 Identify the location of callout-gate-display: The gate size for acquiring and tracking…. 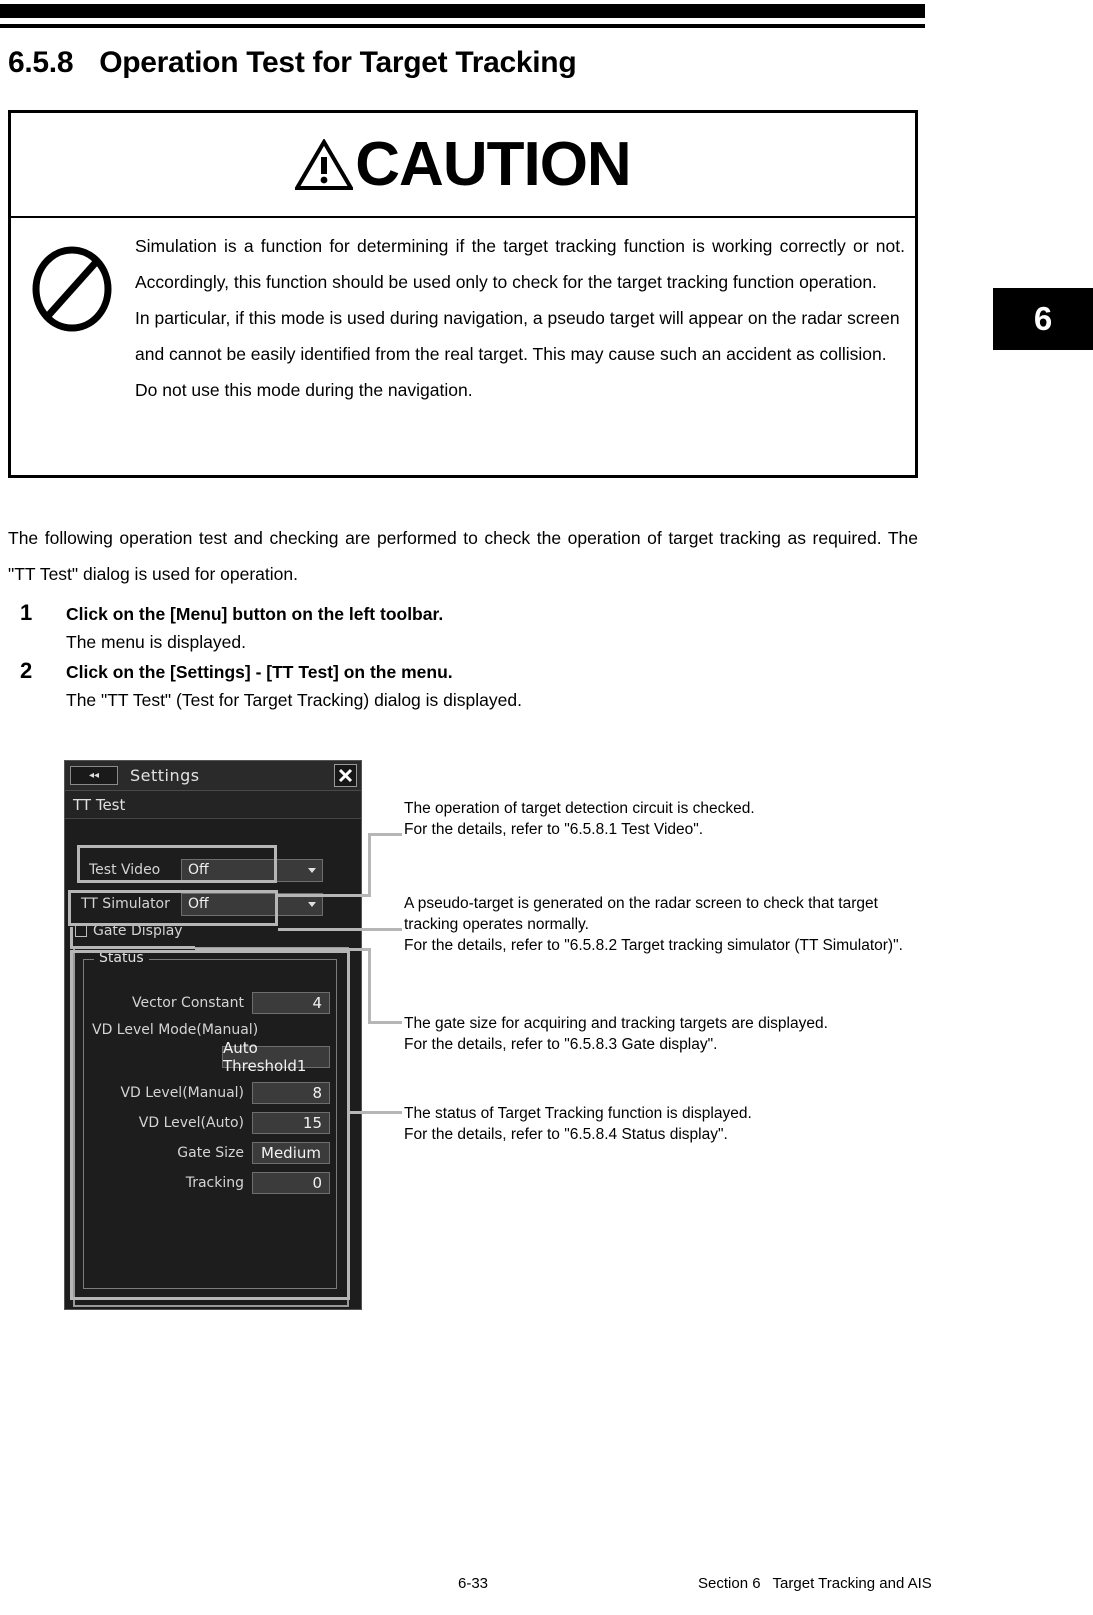
(669, 1034).